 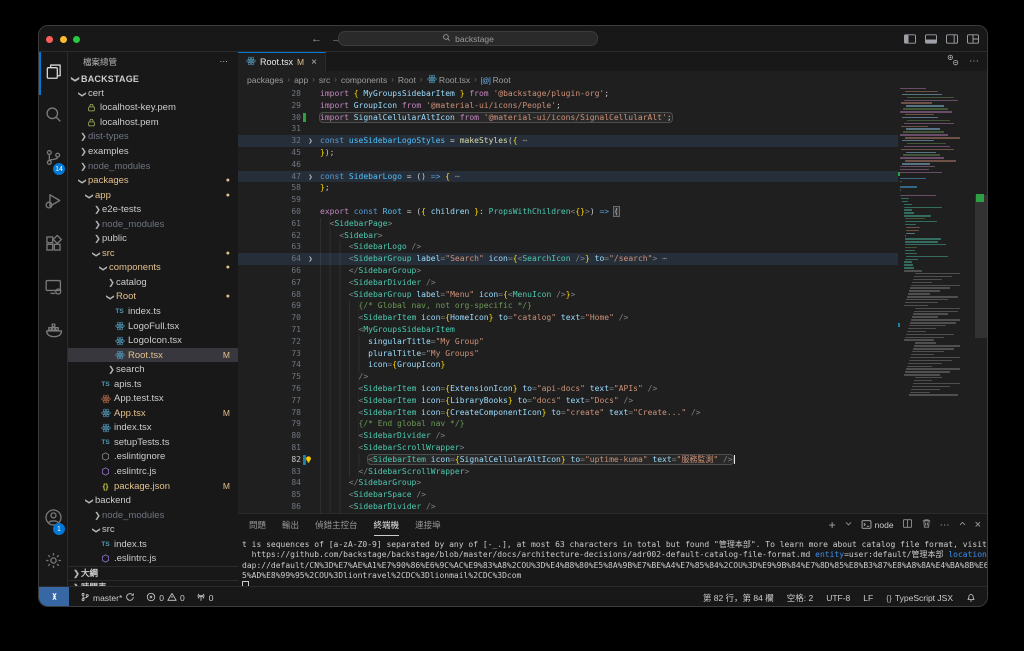 I want to click on tree-item-.eslintrc.js: .eslintrc.js, so click(x=153, y=471).